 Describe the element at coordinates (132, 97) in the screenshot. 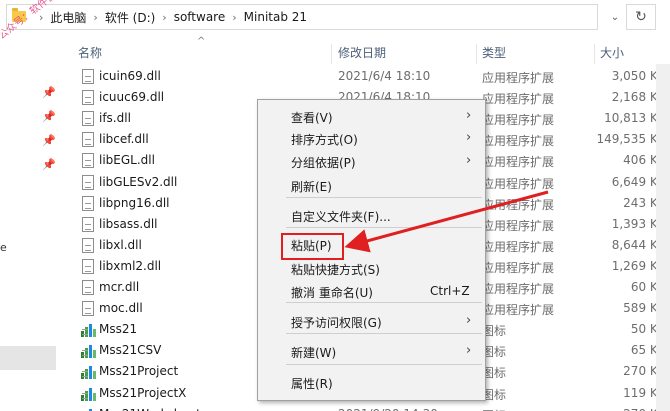

I see `file-name: icuuc69.dll` at that location.